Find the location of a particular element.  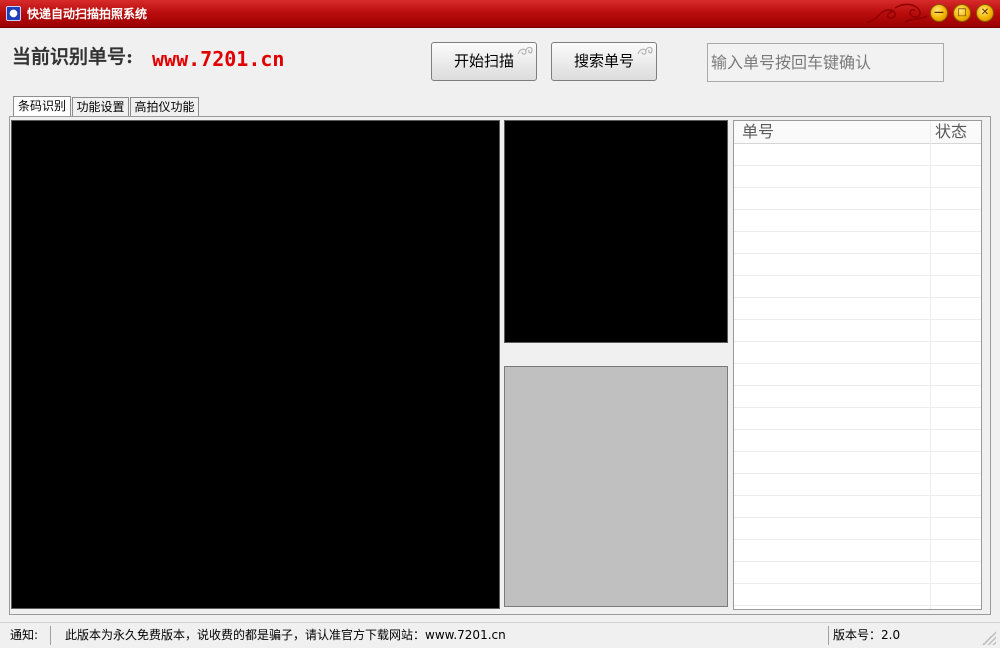

column-header-order-number: 单号 is located at coordinates (758, 132).